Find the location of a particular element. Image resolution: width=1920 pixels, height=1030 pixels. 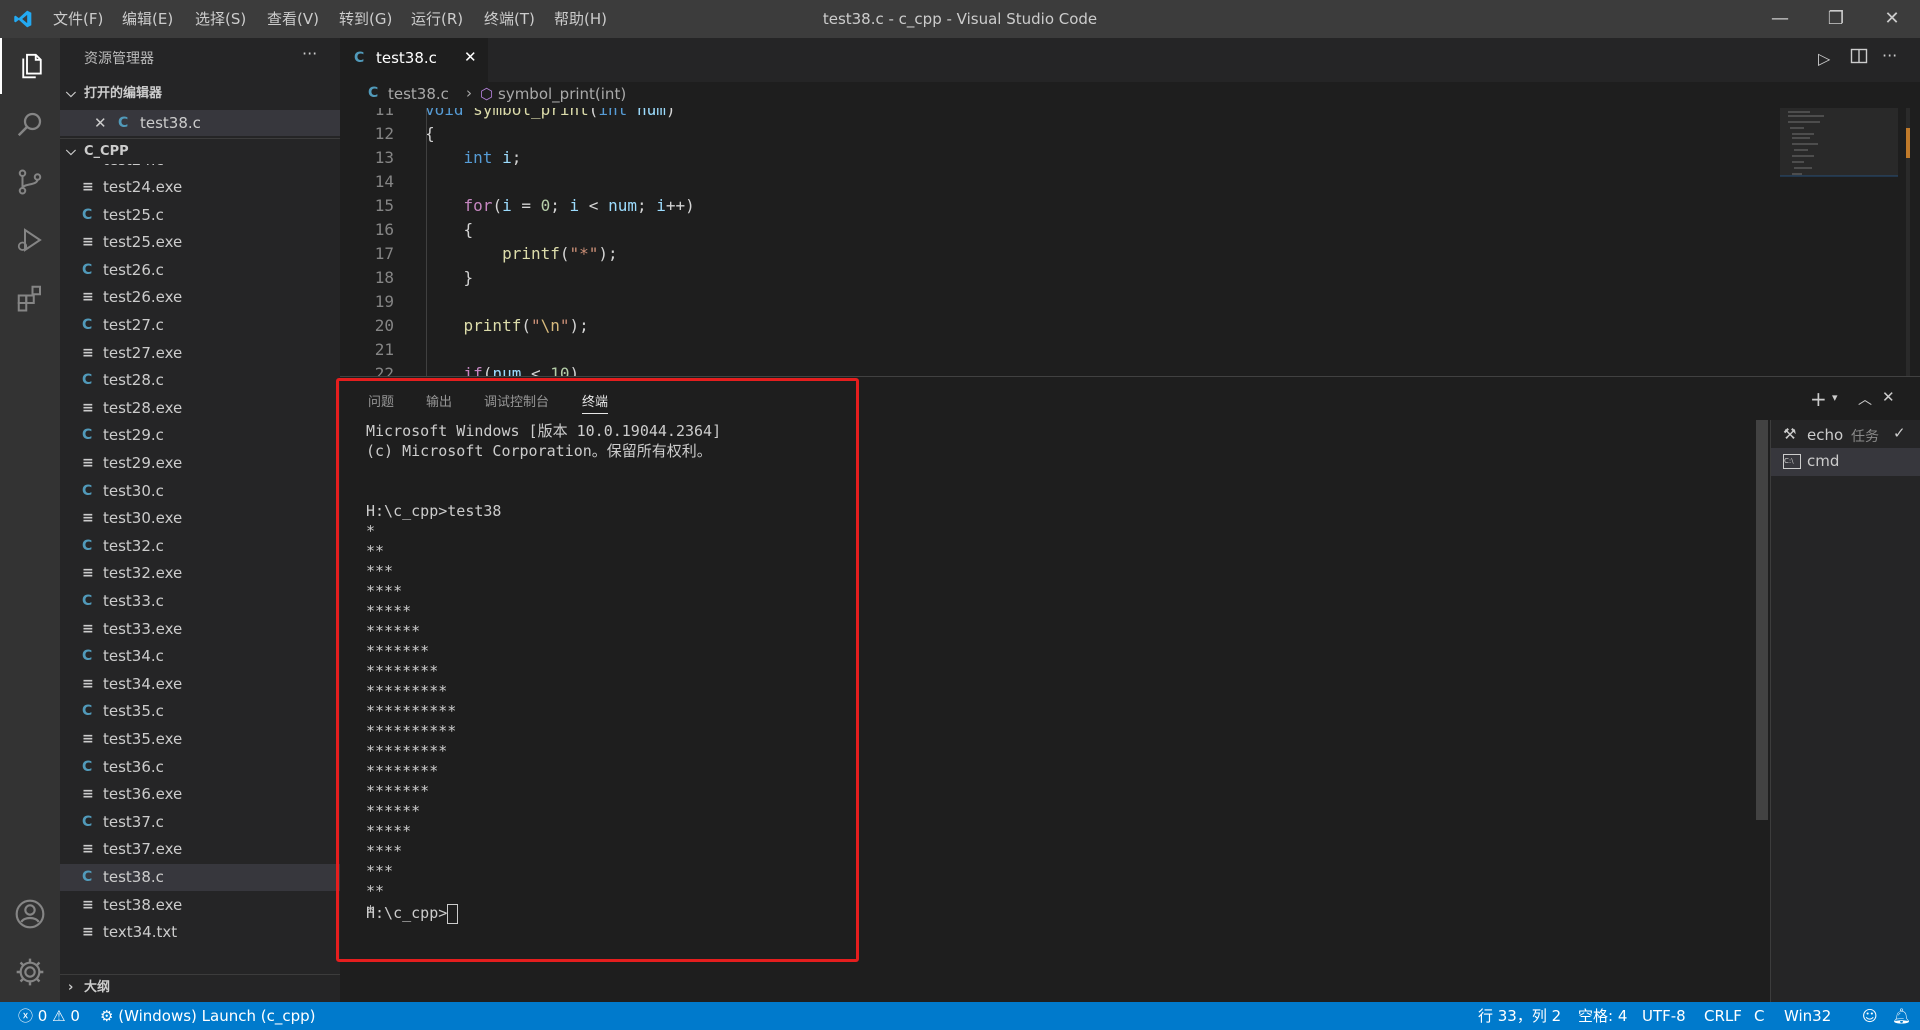

code-line: 19 is located at coordinates (1060, 302).